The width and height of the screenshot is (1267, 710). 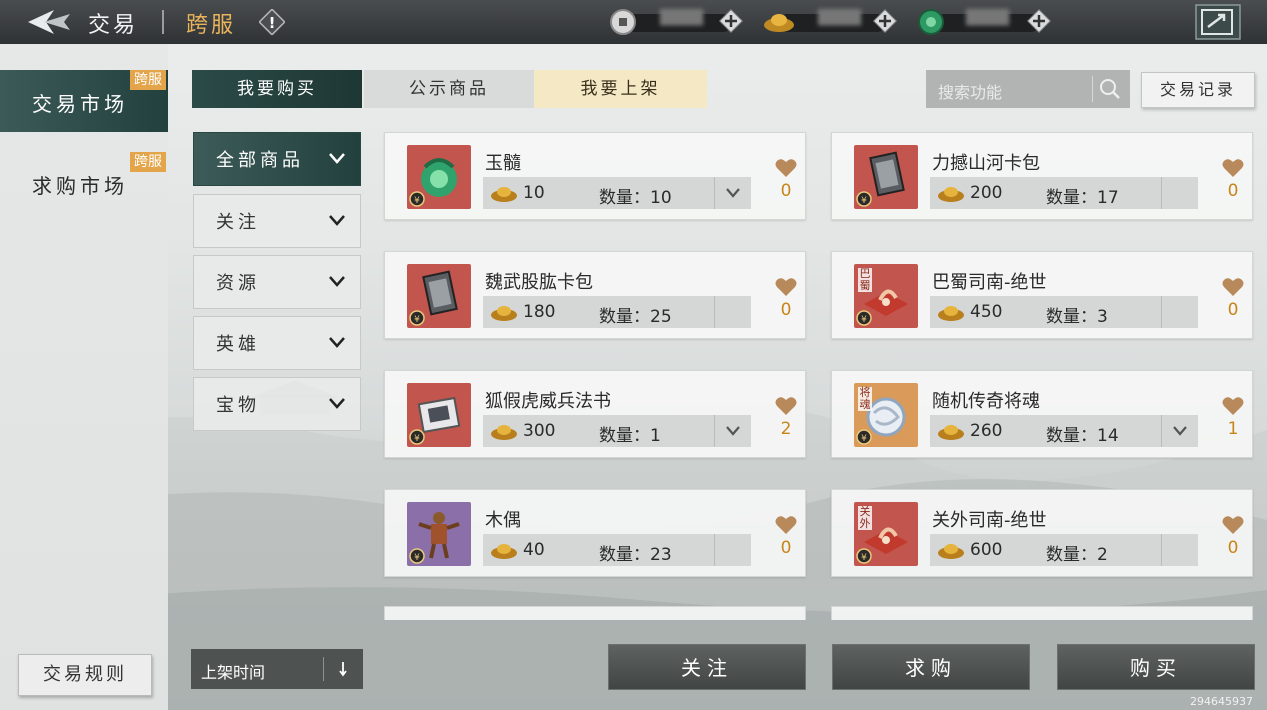 I want to click on item-tag-badge: 巴蜀, so click(x=865, y=279).